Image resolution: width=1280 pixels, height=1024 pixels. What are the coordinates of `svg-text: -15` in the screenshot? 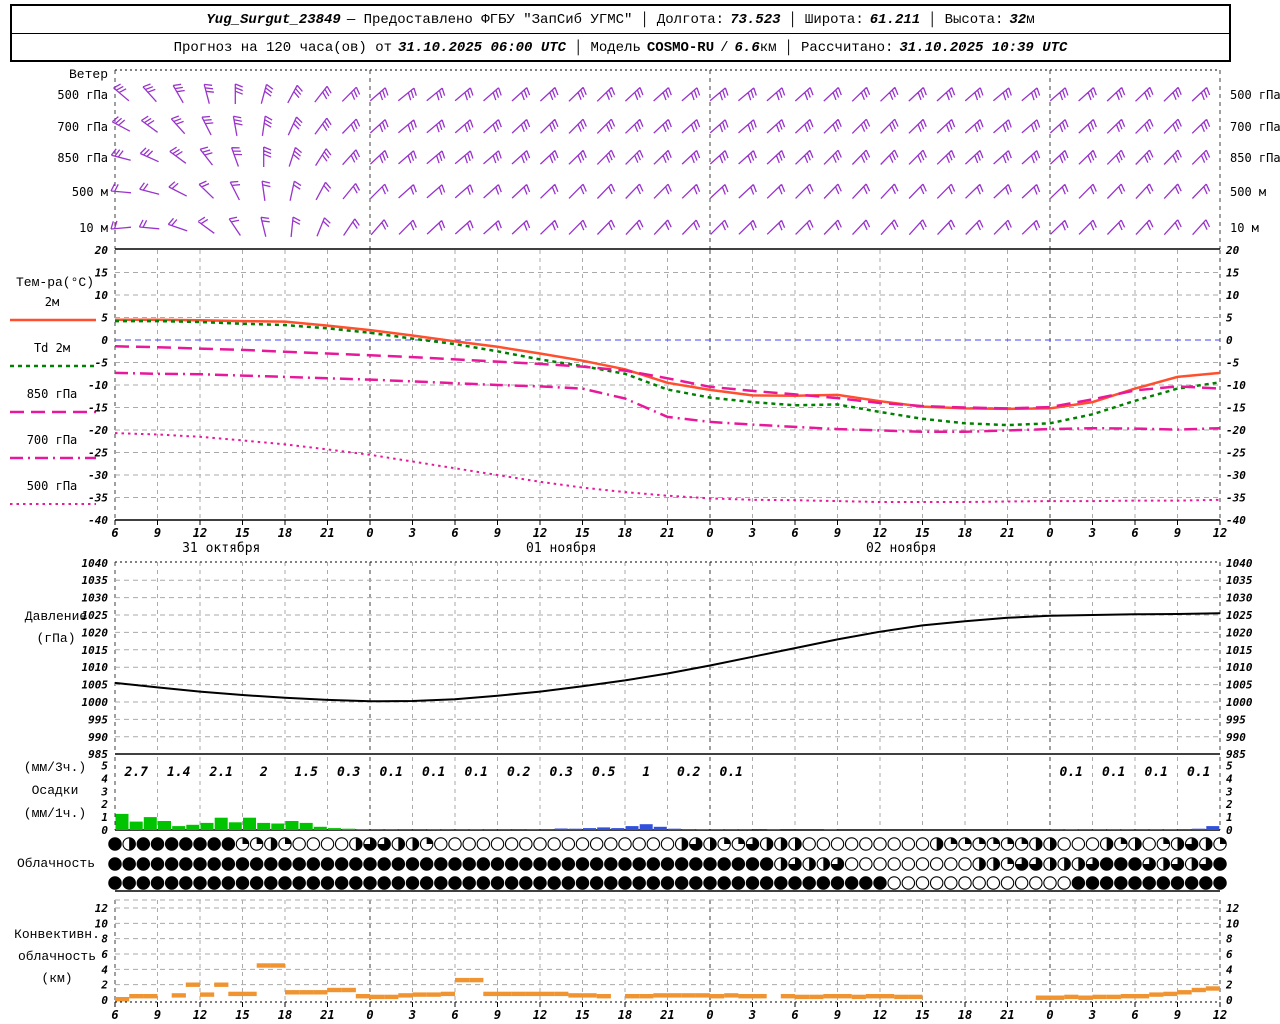 It's located at (1236, 408).